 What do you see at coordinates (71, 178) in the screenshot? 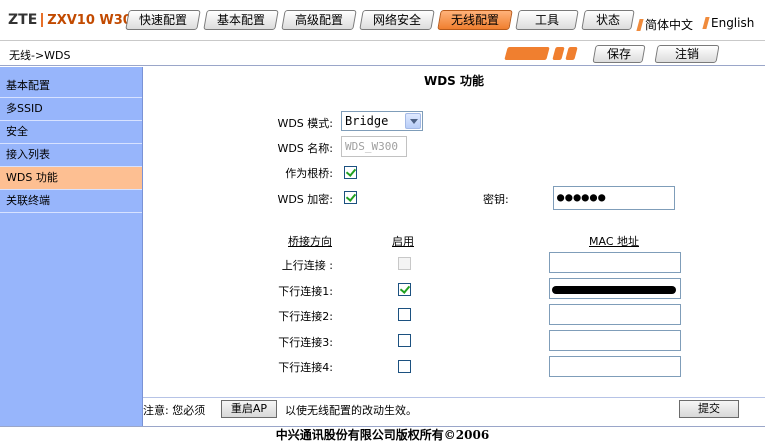
I see `sidebar-item-wds: WDS 功能` at bounding box center [71, 178].